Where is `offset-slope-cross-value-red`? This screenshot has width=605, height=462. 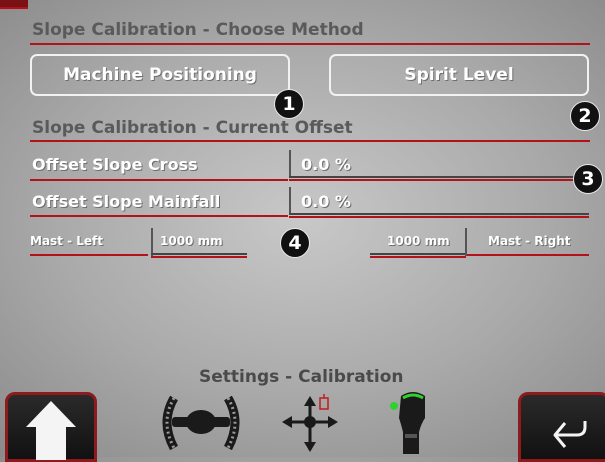 offset-slope-cross-value-red is located at coordinates (439, 180).